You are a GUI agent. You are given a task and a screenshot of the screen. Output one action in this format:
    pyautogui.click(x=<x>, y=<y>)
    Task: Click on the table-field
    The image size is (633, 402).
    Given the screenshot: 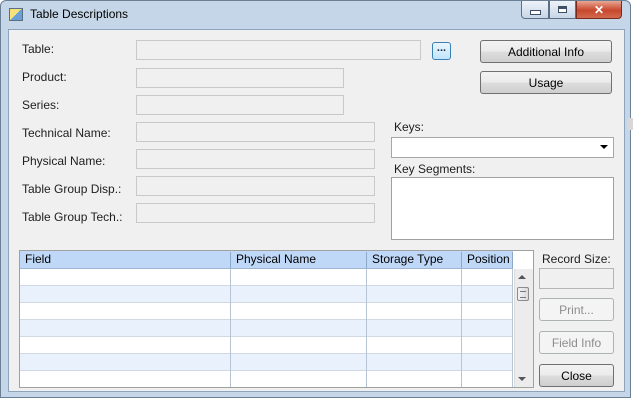 What is the action you would take?
    pyautogui.click(x=278, y=50)
    